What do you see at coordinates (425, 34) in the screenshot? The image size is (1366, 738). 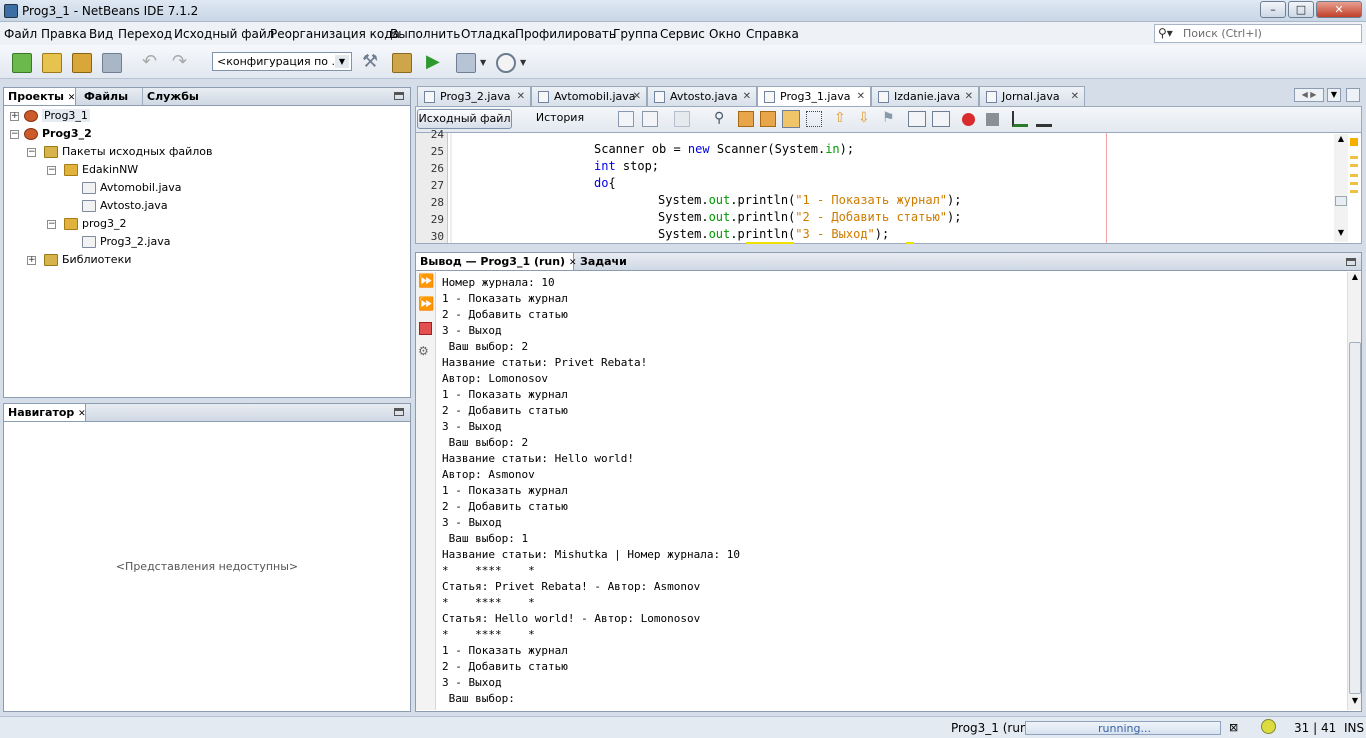 I see `menu-run: Выполнить` at bounding box center [425, 34].